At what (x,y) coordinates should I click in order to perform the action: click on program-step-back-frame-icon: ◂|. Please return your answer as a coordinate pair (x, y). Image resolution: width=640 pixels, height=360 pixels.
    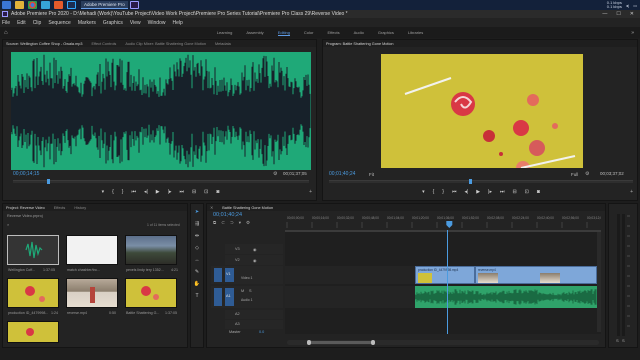
    Looking at the image, I should click on (466, 192).